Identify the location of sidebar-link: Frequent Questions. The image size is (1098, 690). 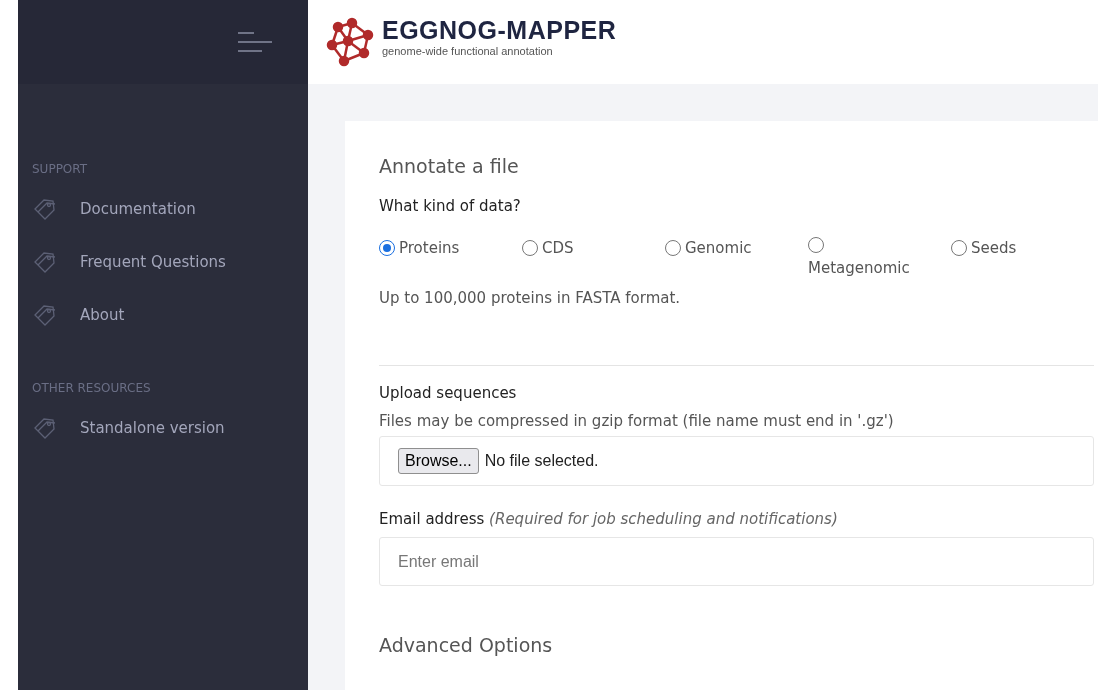
(153, 261).